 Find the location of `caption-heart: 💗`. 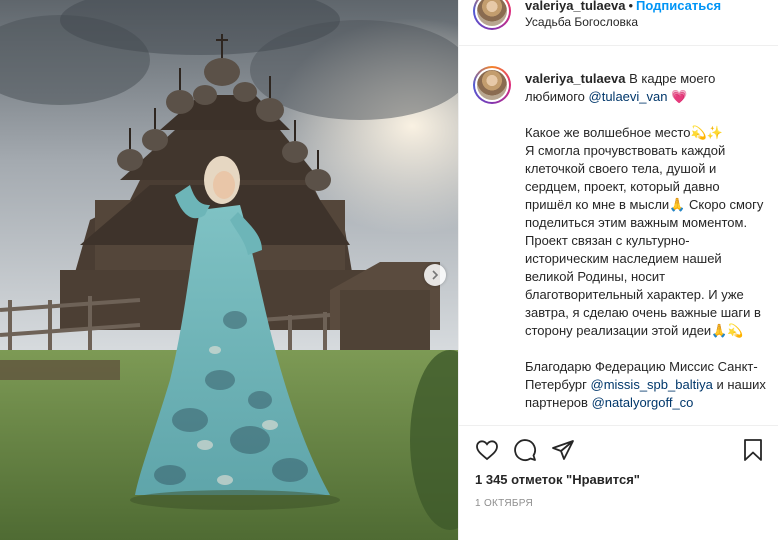

caption-heart: 💗 is located at coordinates (677, 96).